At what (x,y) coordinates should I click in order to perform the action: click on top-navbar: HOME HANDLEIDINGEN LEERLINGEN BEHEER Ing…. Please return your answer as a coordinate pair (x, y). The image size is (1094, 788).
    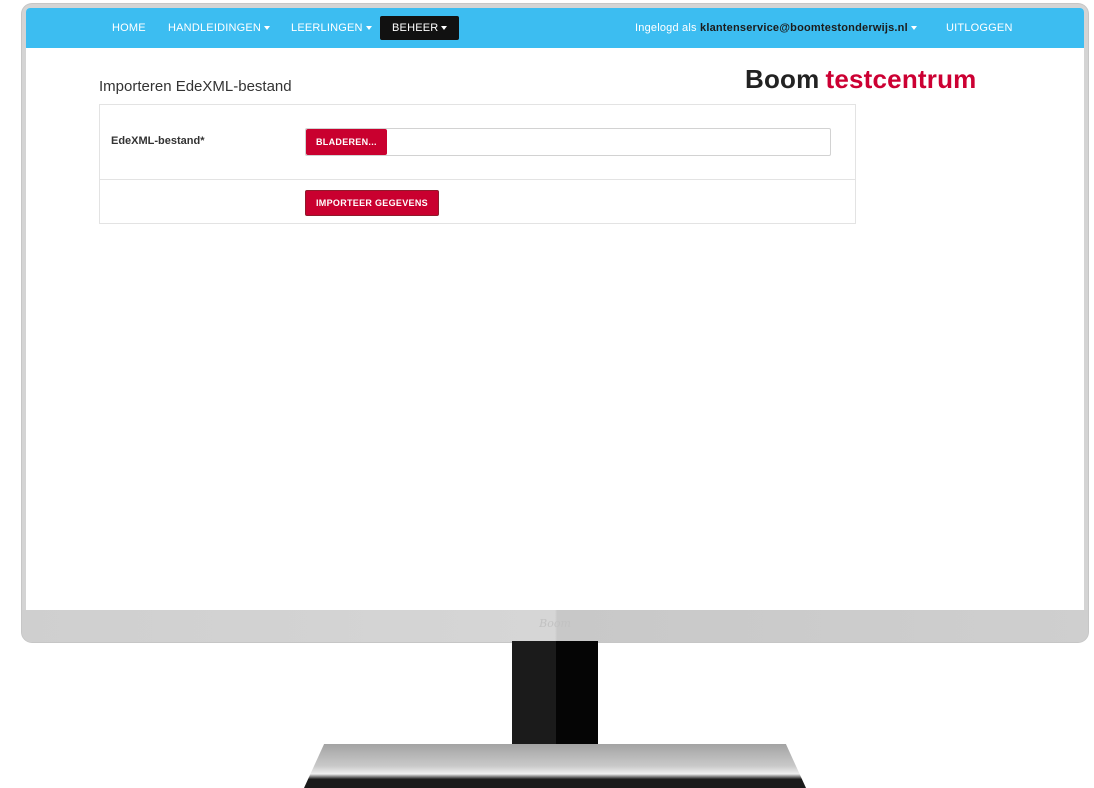
    Looking at the image, I should click on (555, 28).